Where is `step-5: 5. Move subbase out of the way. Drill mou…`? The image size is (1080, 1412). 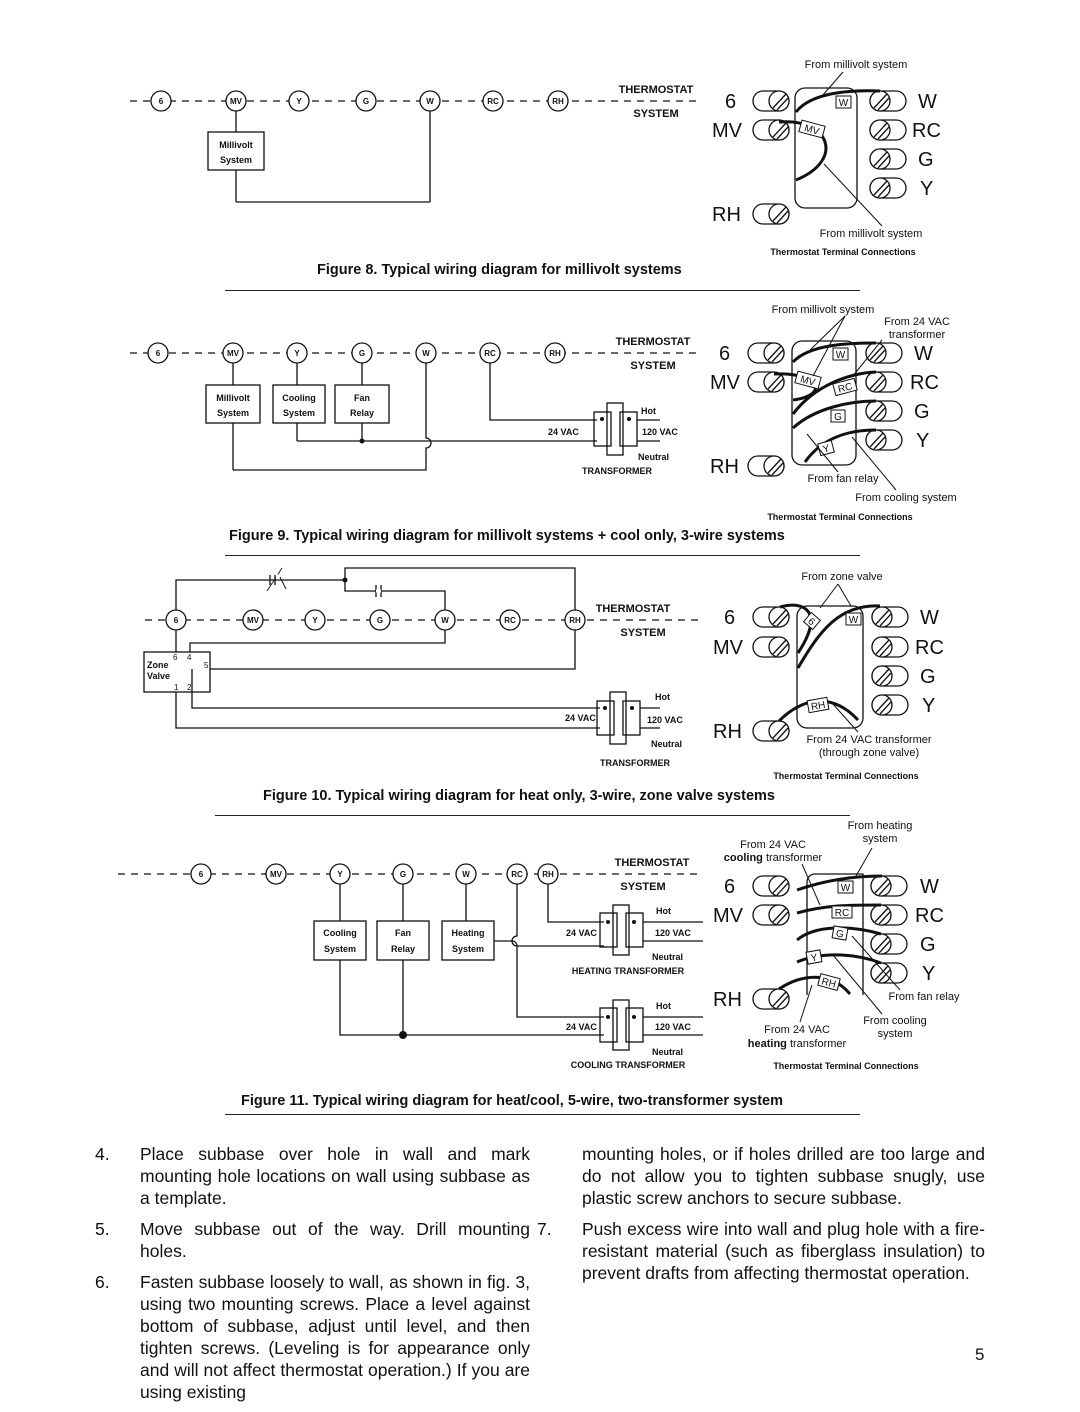
step-5: 5. Move subbase out of the way. Drill mou… is located at coordinates (312, 1240).